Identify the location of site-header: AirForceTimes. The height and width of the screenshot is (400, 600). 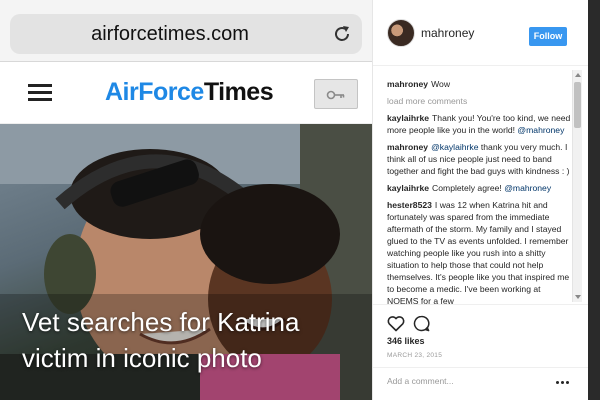
(186, 93).